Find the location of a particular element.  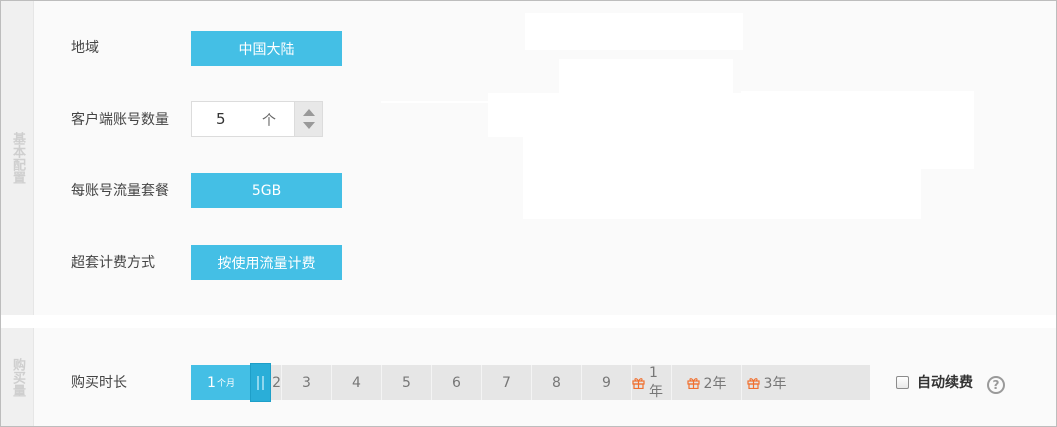

duration-option: 7 is located at coordinates (506, 382).